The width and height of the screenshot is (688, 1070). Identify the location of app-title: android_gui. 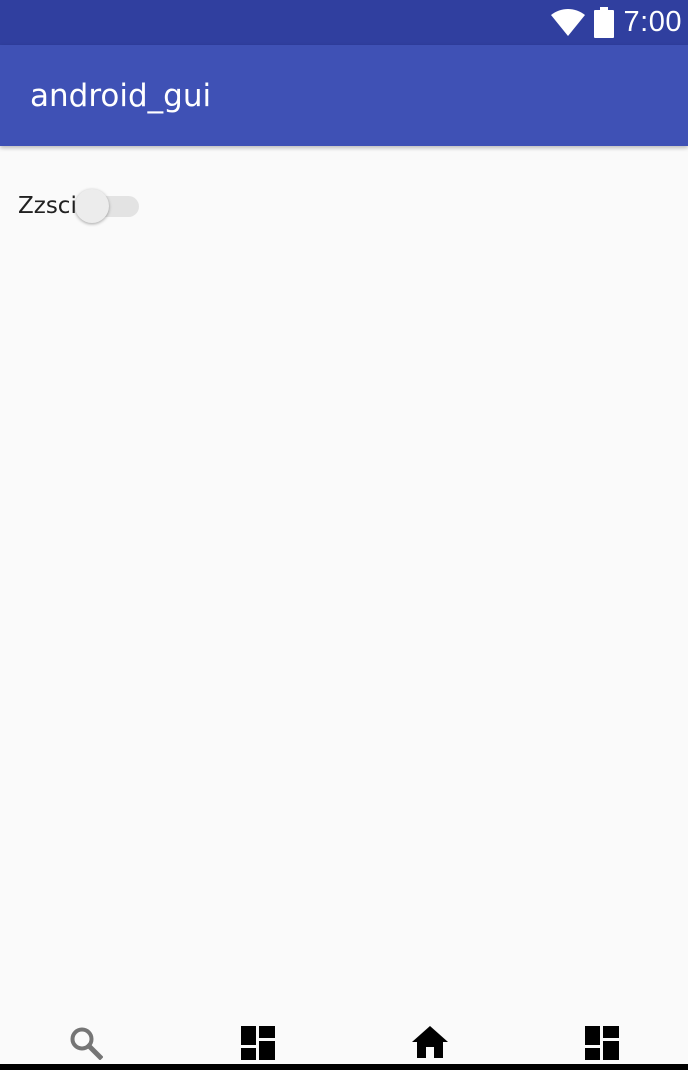
(121, 95).